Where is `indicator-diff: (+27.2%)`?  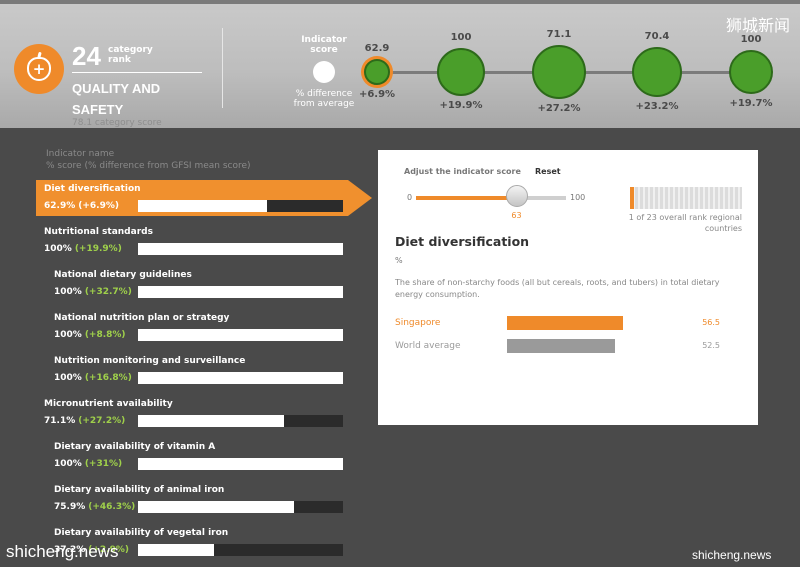
indicator-diff: (+27.2%) is located at coordinates (102, 421).